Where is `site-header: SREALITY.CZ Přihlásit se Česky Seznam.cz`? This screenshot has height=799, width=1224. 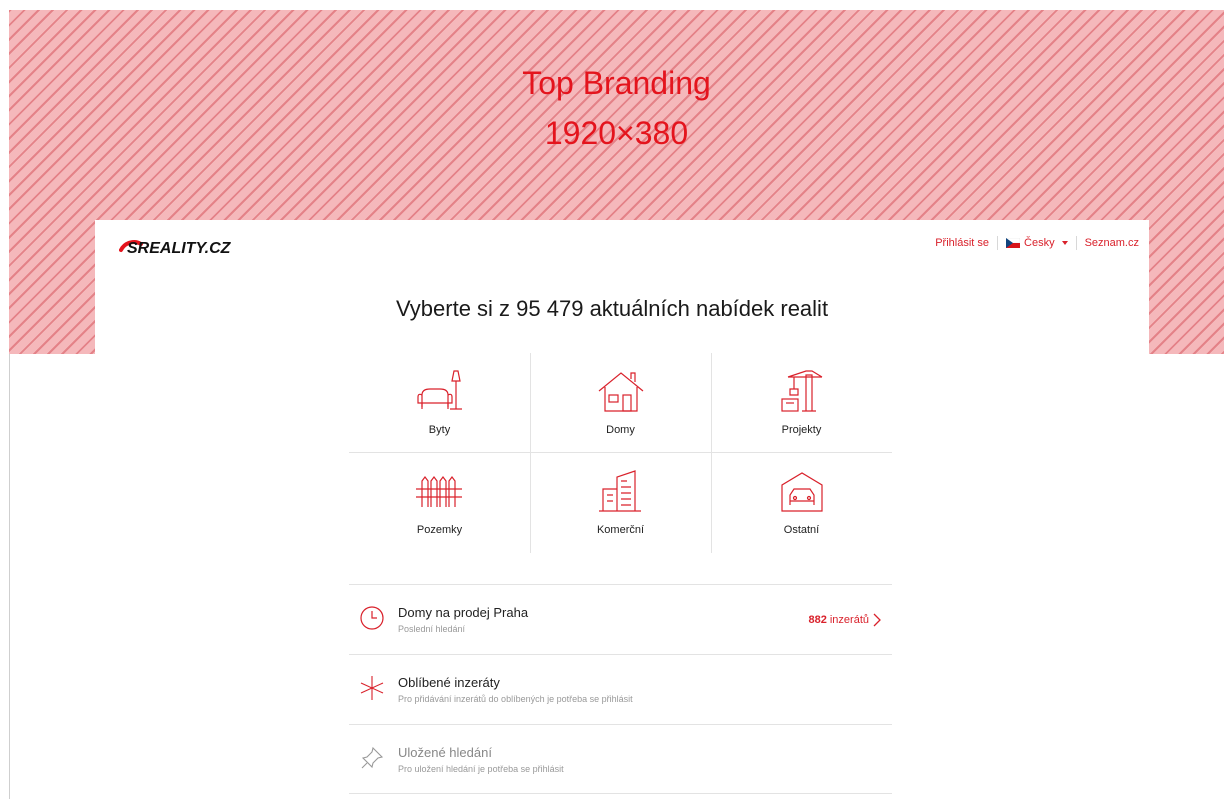
site-header: SREALITY.CZ Přihlásit se Česky Seznam.cz is located at coordinates (622, 287).